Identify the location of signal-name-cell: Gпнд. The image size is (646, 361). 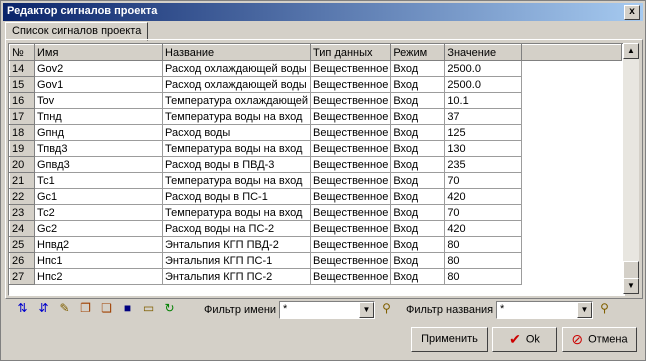
(98, 132).